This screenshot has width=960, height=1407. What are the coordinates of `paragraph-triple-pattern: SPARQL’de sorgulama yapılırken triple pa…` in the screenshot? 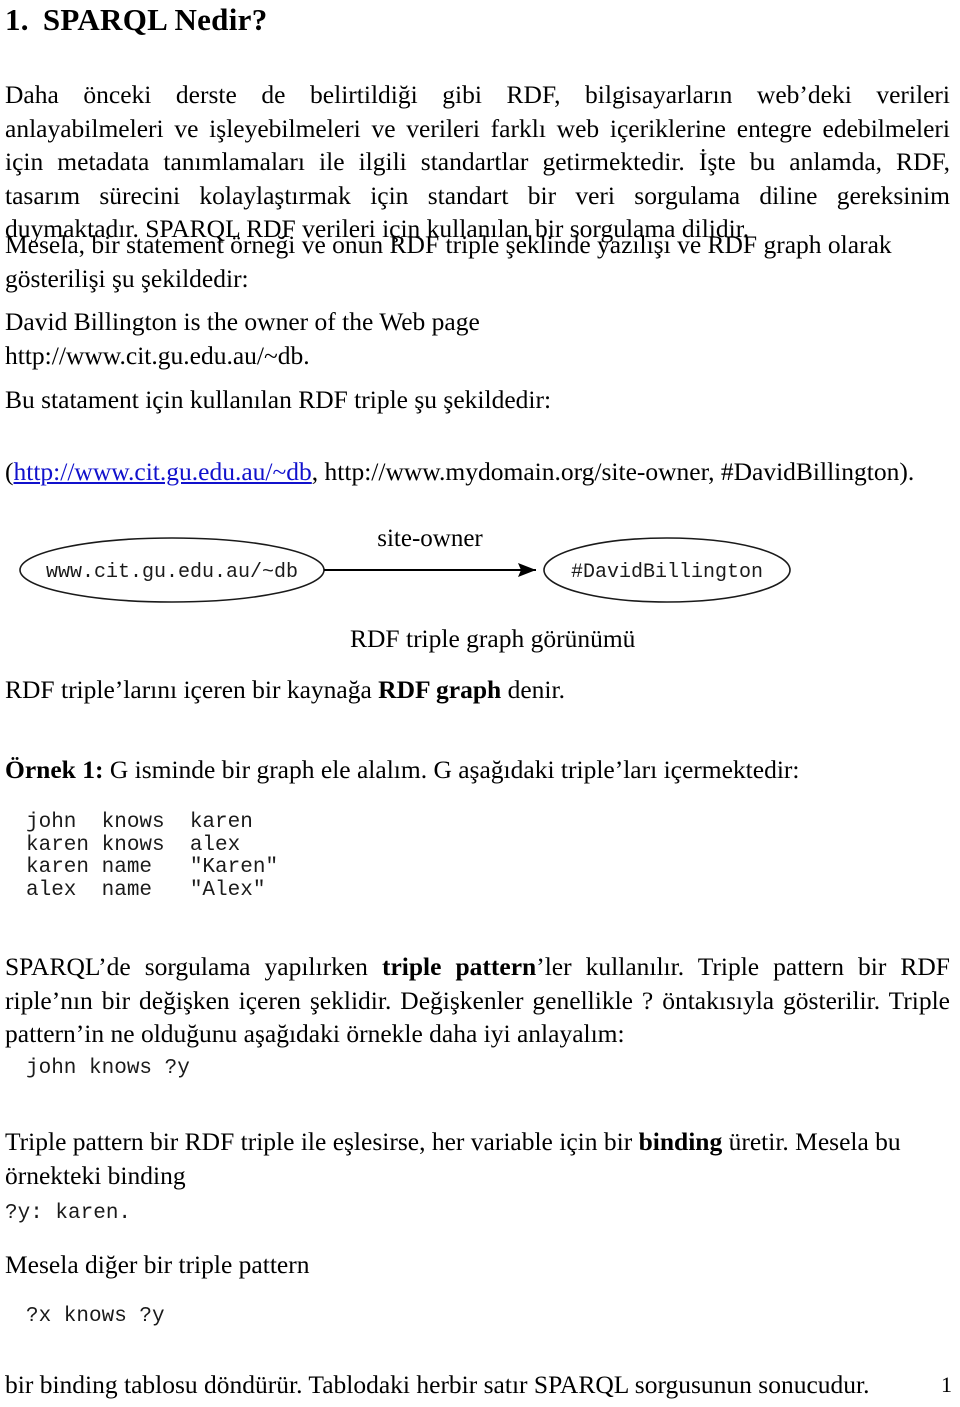 It's located at (477, 1000).